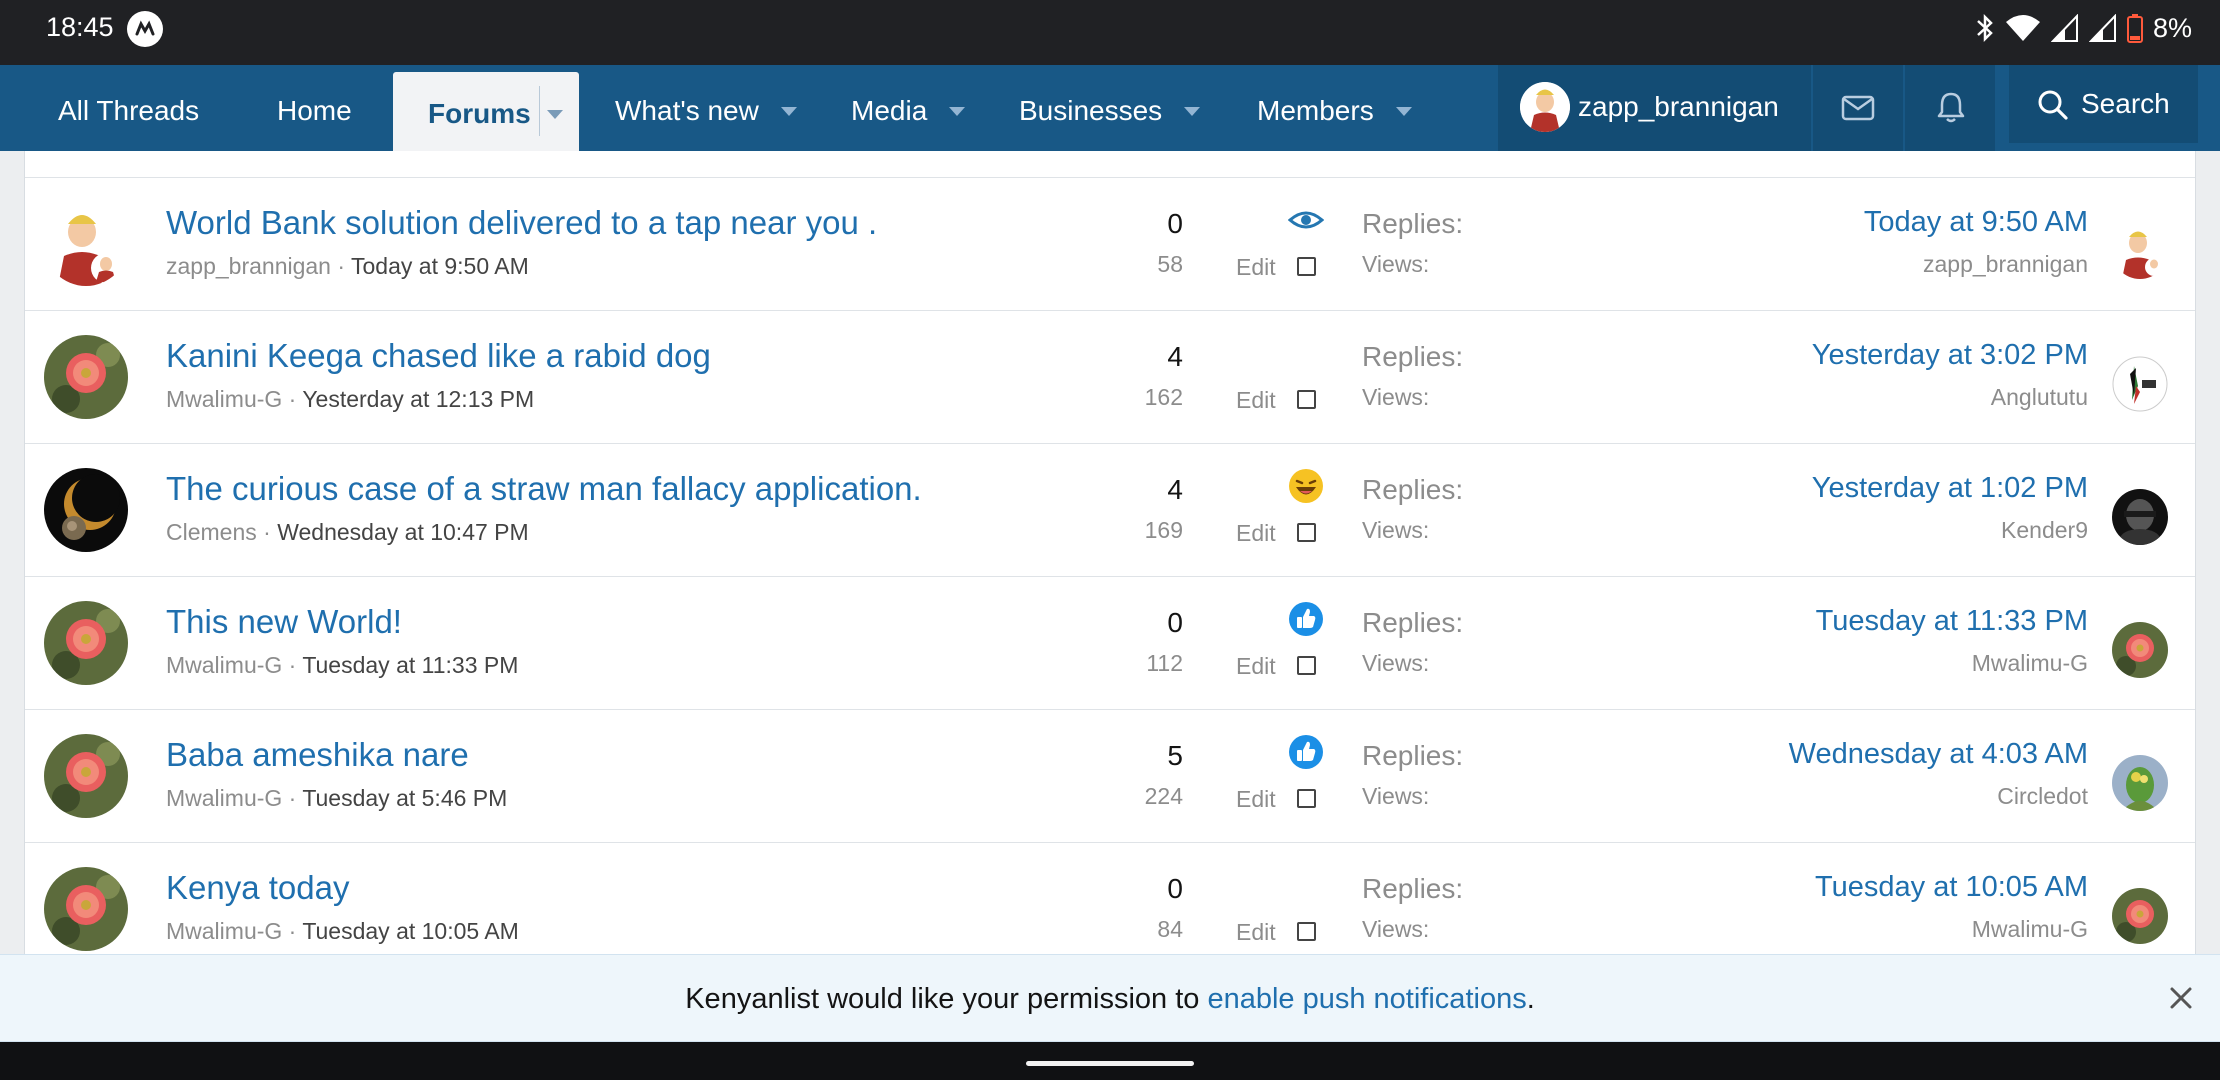 The width and height of the screenshot is (2220, 1080). Describe the element at coordinates (1976, 222) in the screenshot. I see `last-post-date: Today at 9:50 AM` at that location.